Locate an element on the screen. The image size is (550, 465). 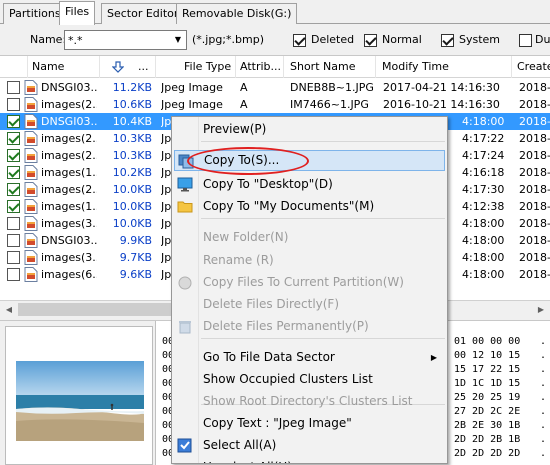
menu-item-delete-files-directly: Delete Files Directly(F) is located at coordinates (309, 304).